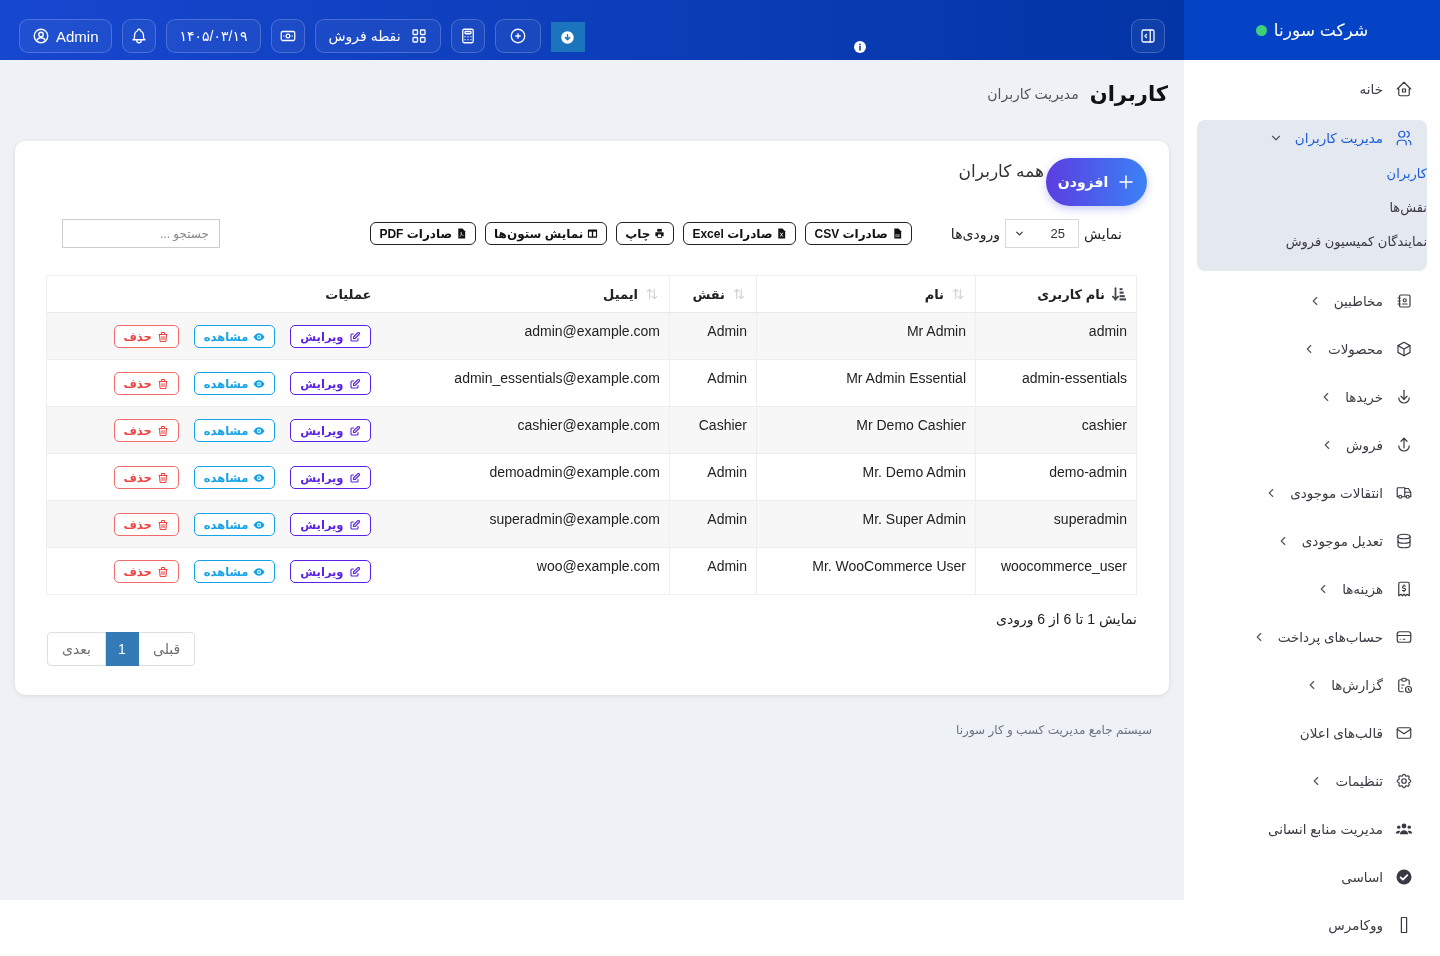 This screenshot has height=956, width=1440. Describe the element at coordinates (934, 294) in the screenshot. I see `column-header: نام` at that location.